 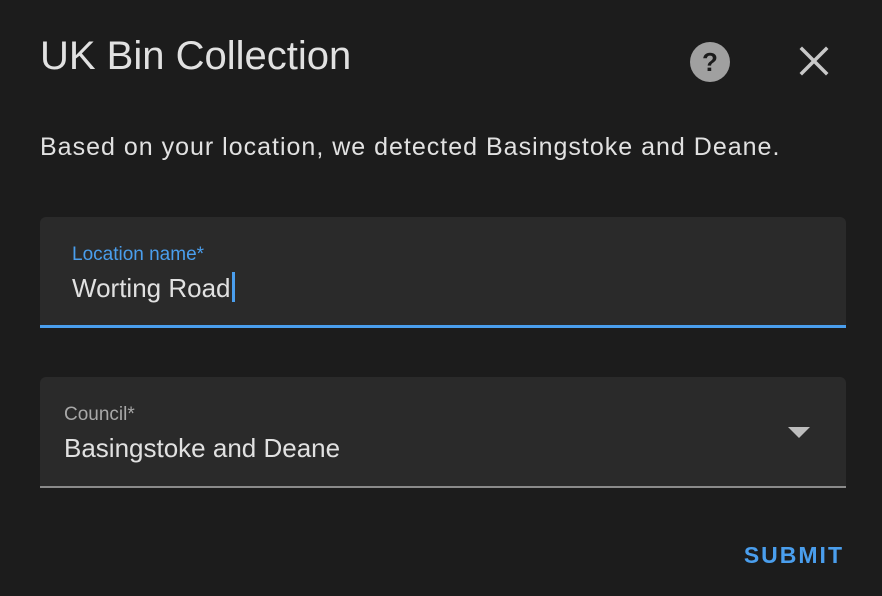 What do you see at coordinates (99, 414) in the screenshot?
I see `council-label: Council*` at bounding box center [99, 414].